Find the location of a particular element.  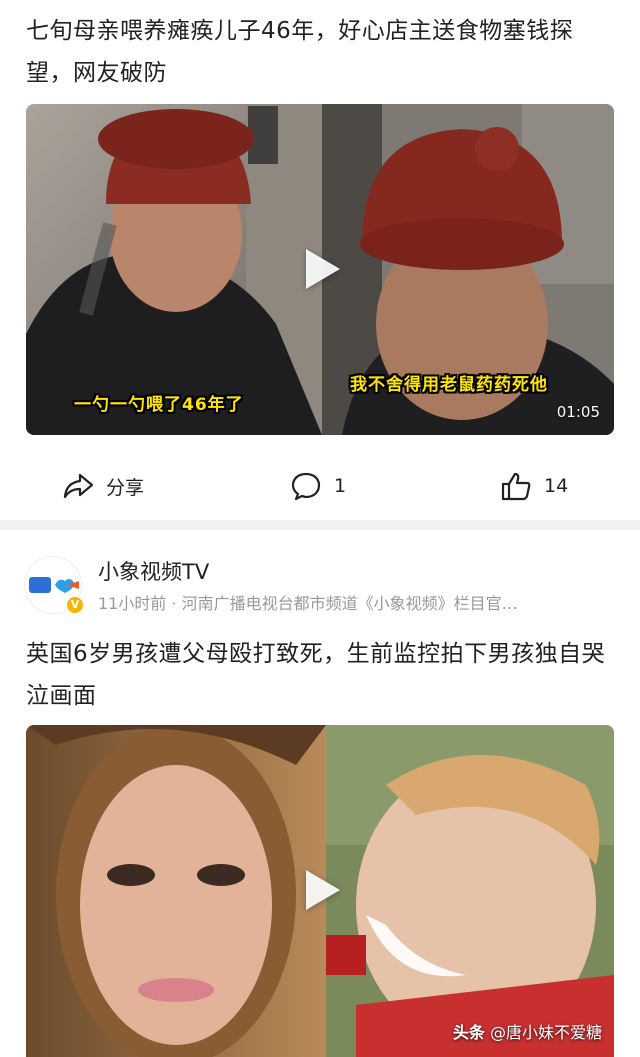

video1-caption-left: 一勺一勺喂了46年了 is located at coordinates (159, 405).